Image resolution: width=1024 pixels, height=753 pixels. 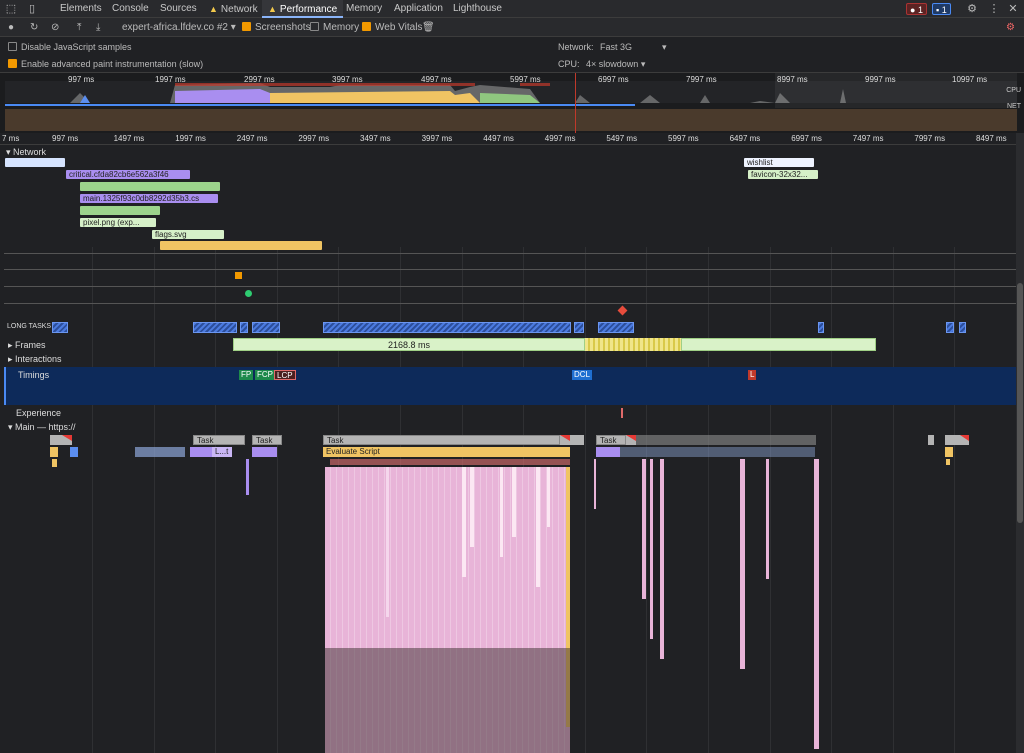 What do you see at coordinates (34, 375) in the screenshot?
I see `timings-track-label: Timings` at bounding box center [34, 375].